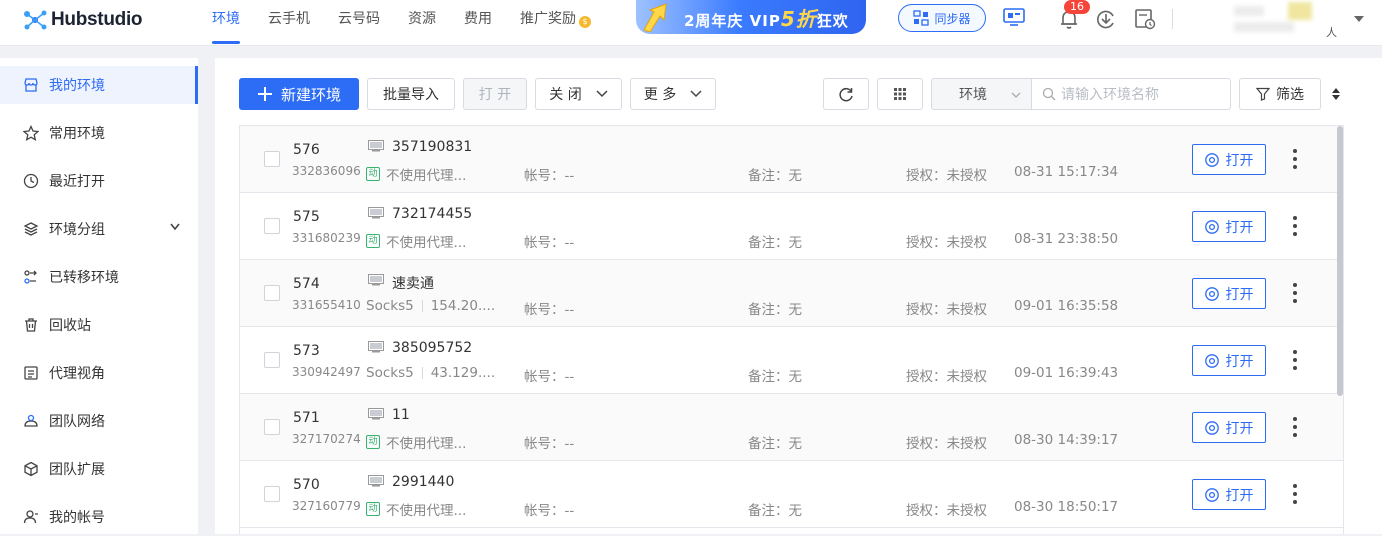  What do you see at coordinates (432, 214) in the screenshot?
I see `env-name: 732174455` at bounding box center [432, 214].